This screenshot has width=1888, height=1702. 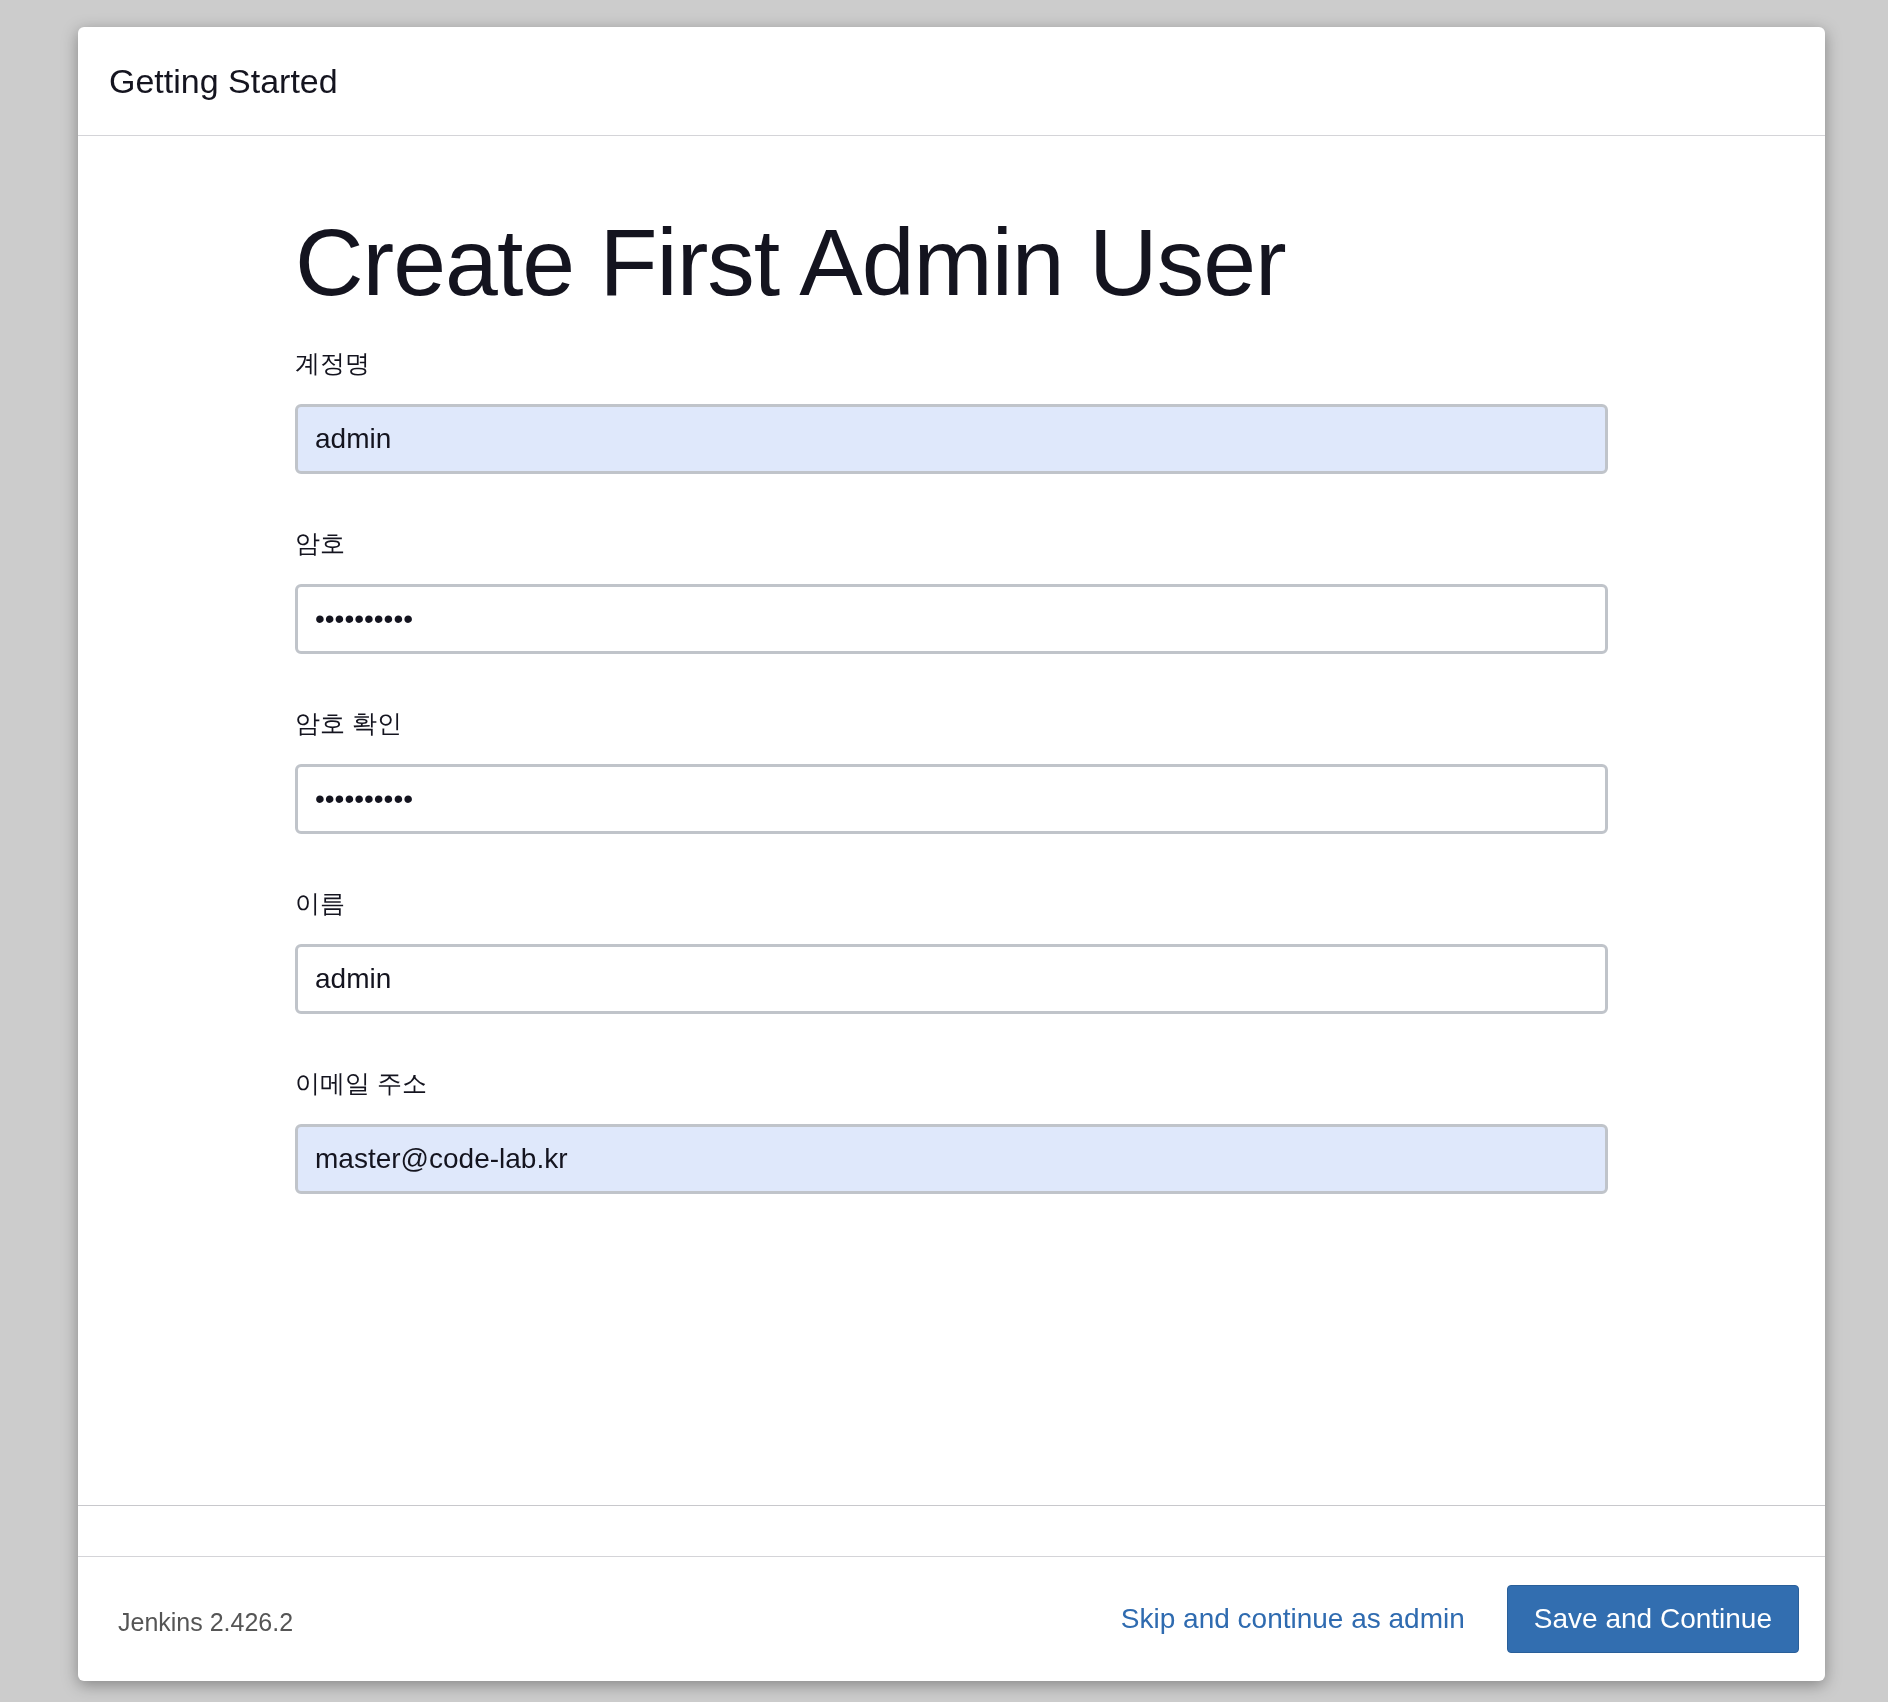 What do you see at coordinates (1292, 1619) in the screenshot?
I see `skip-link: Skip and continue as admin` at bounding box center [1292, 1619].